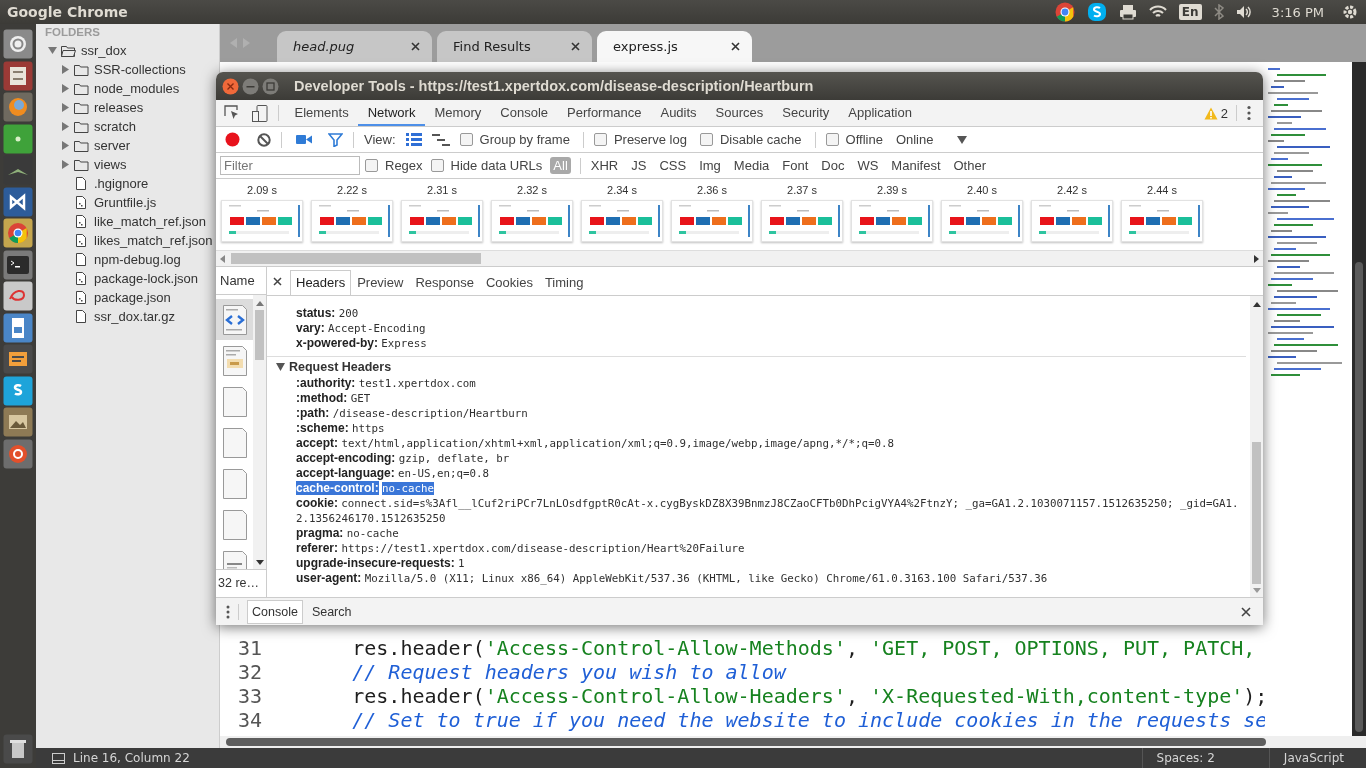 Image resolution: width=1366 pixels, height=768 pixels. I want to click on header-row: upgrade-insecure-requests: 1, so click(756, 563).